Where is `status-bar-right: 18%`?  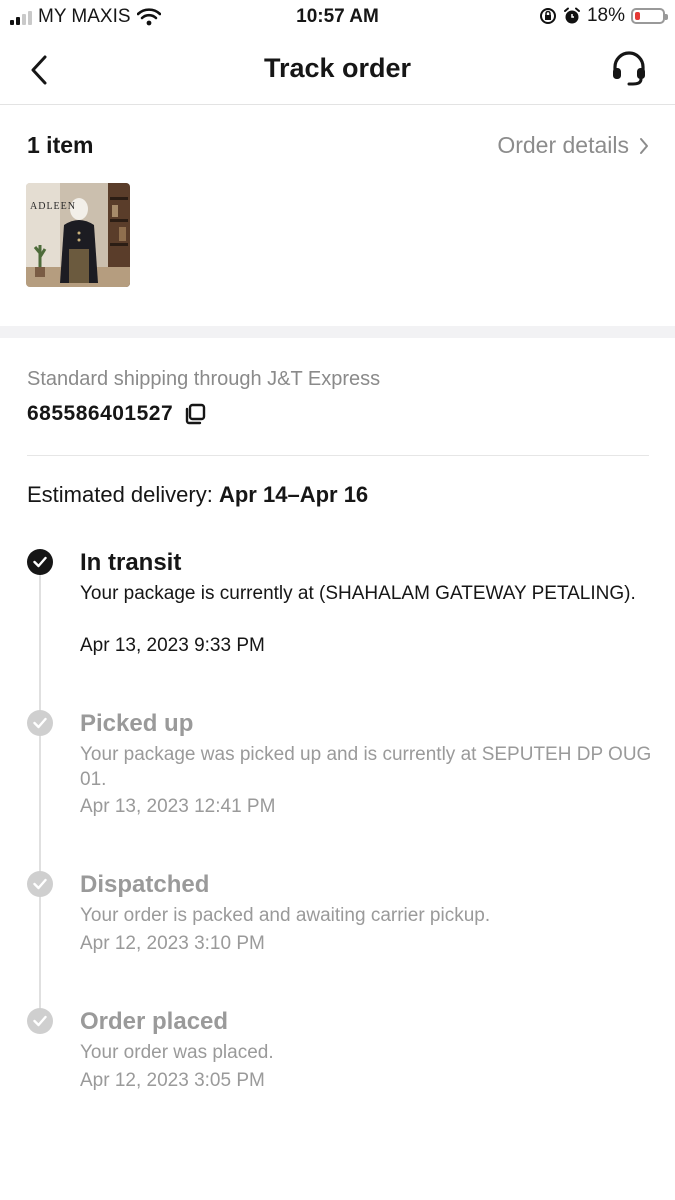
status-bar-right: 18% is located at coordinates (603, 16).